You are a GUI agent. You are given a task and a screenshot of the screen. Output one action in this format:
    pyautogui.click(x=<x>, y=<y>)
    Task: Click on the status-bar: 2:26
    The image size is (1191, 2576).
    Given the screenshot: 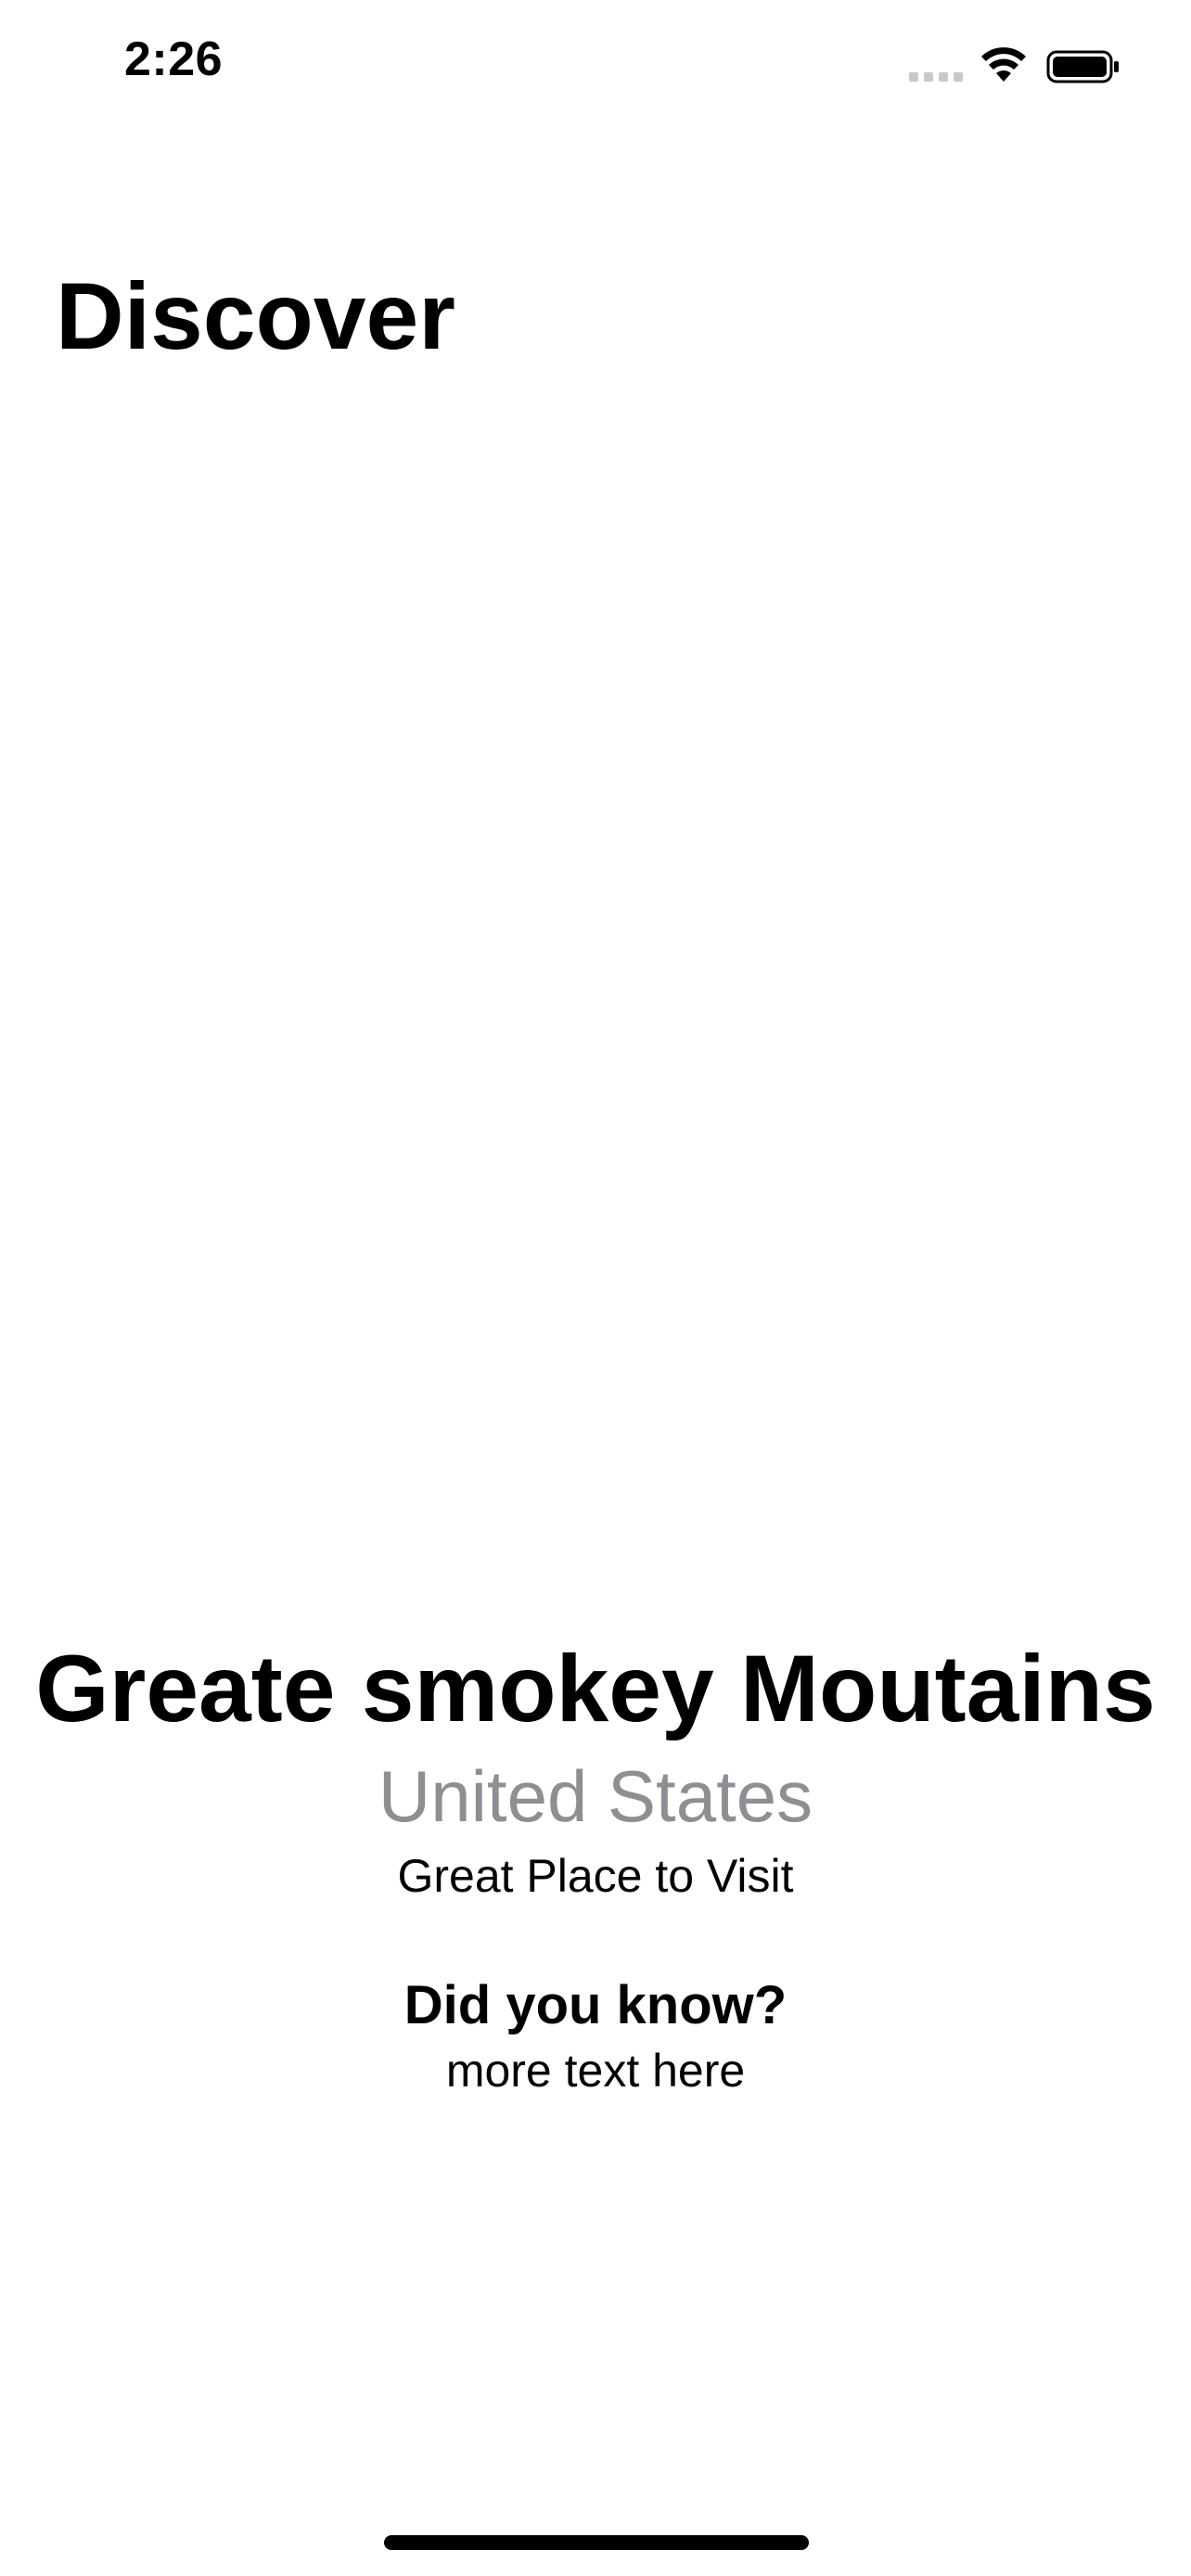 What is the action you would take?
    pyautogui.click(x=595, y=65)
    